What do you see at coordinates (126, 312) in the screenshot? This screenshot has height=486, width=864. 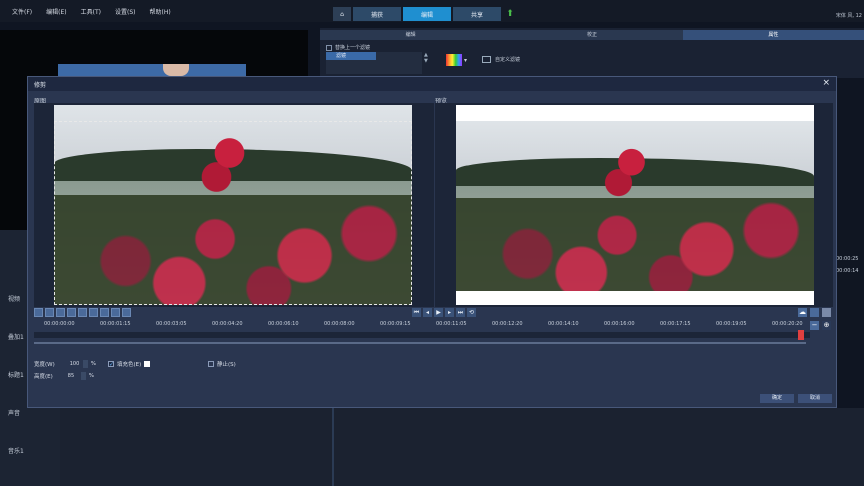 I see `tool-fit-icon` at bounding box center [126, 312].